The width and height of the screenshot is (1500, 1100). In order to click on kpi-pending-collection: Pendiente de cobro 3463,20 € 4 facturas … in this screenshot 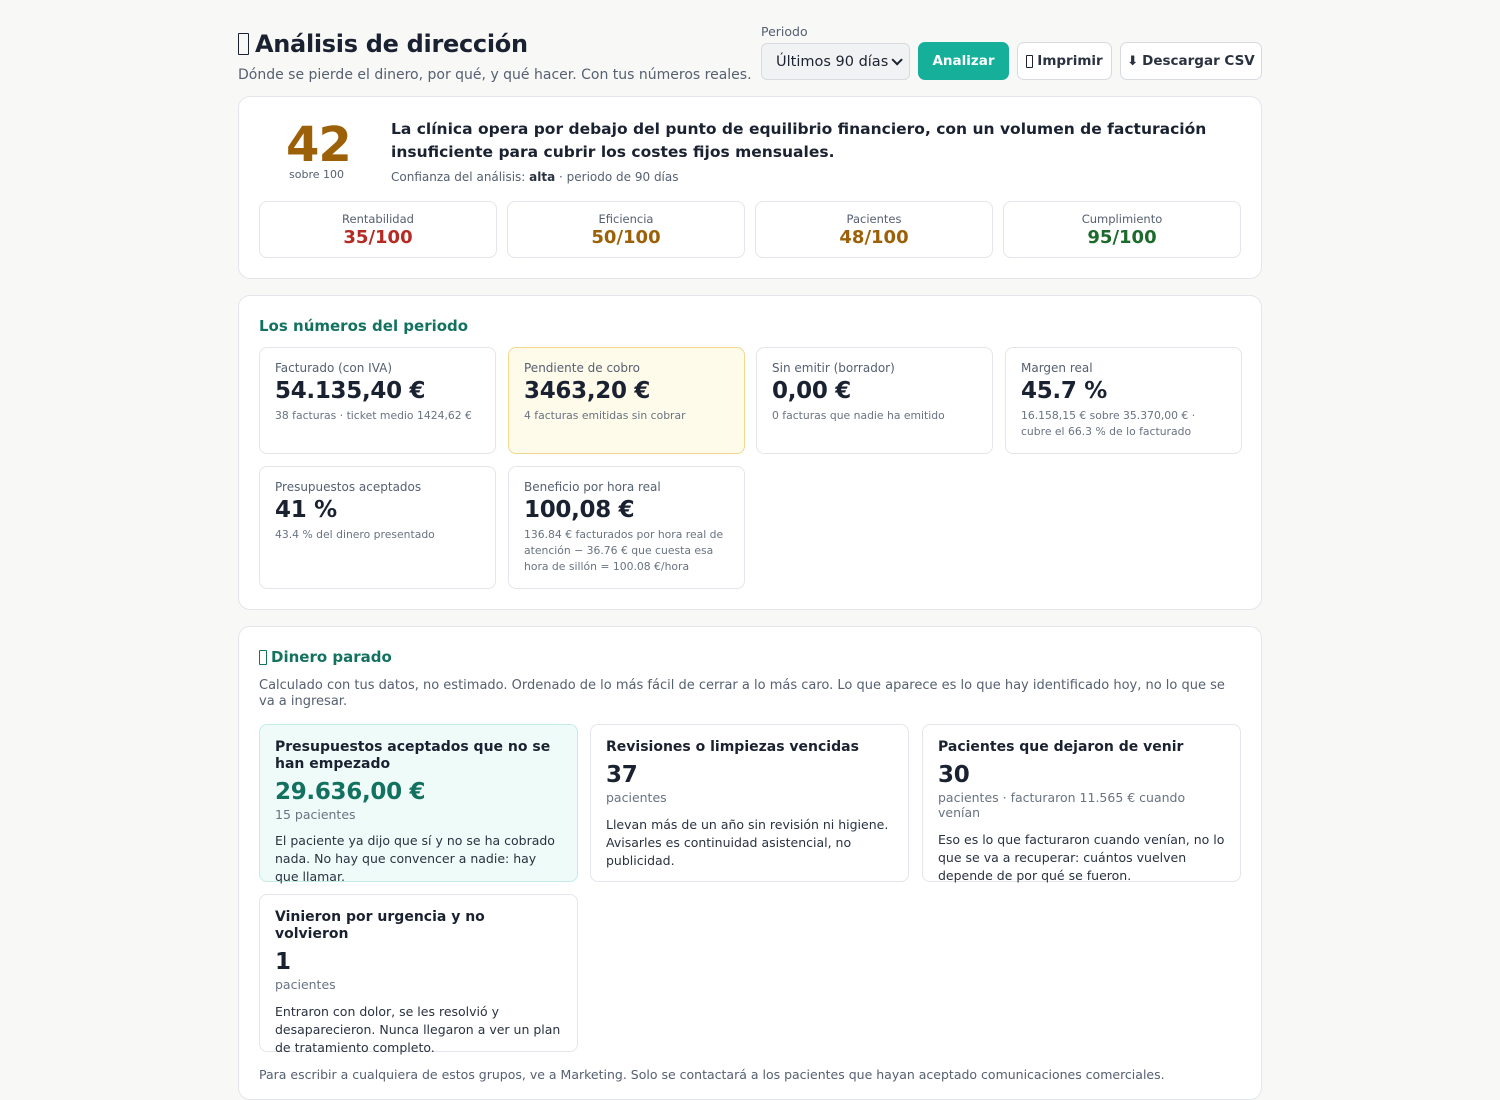, I will do `click(626, 400)`.